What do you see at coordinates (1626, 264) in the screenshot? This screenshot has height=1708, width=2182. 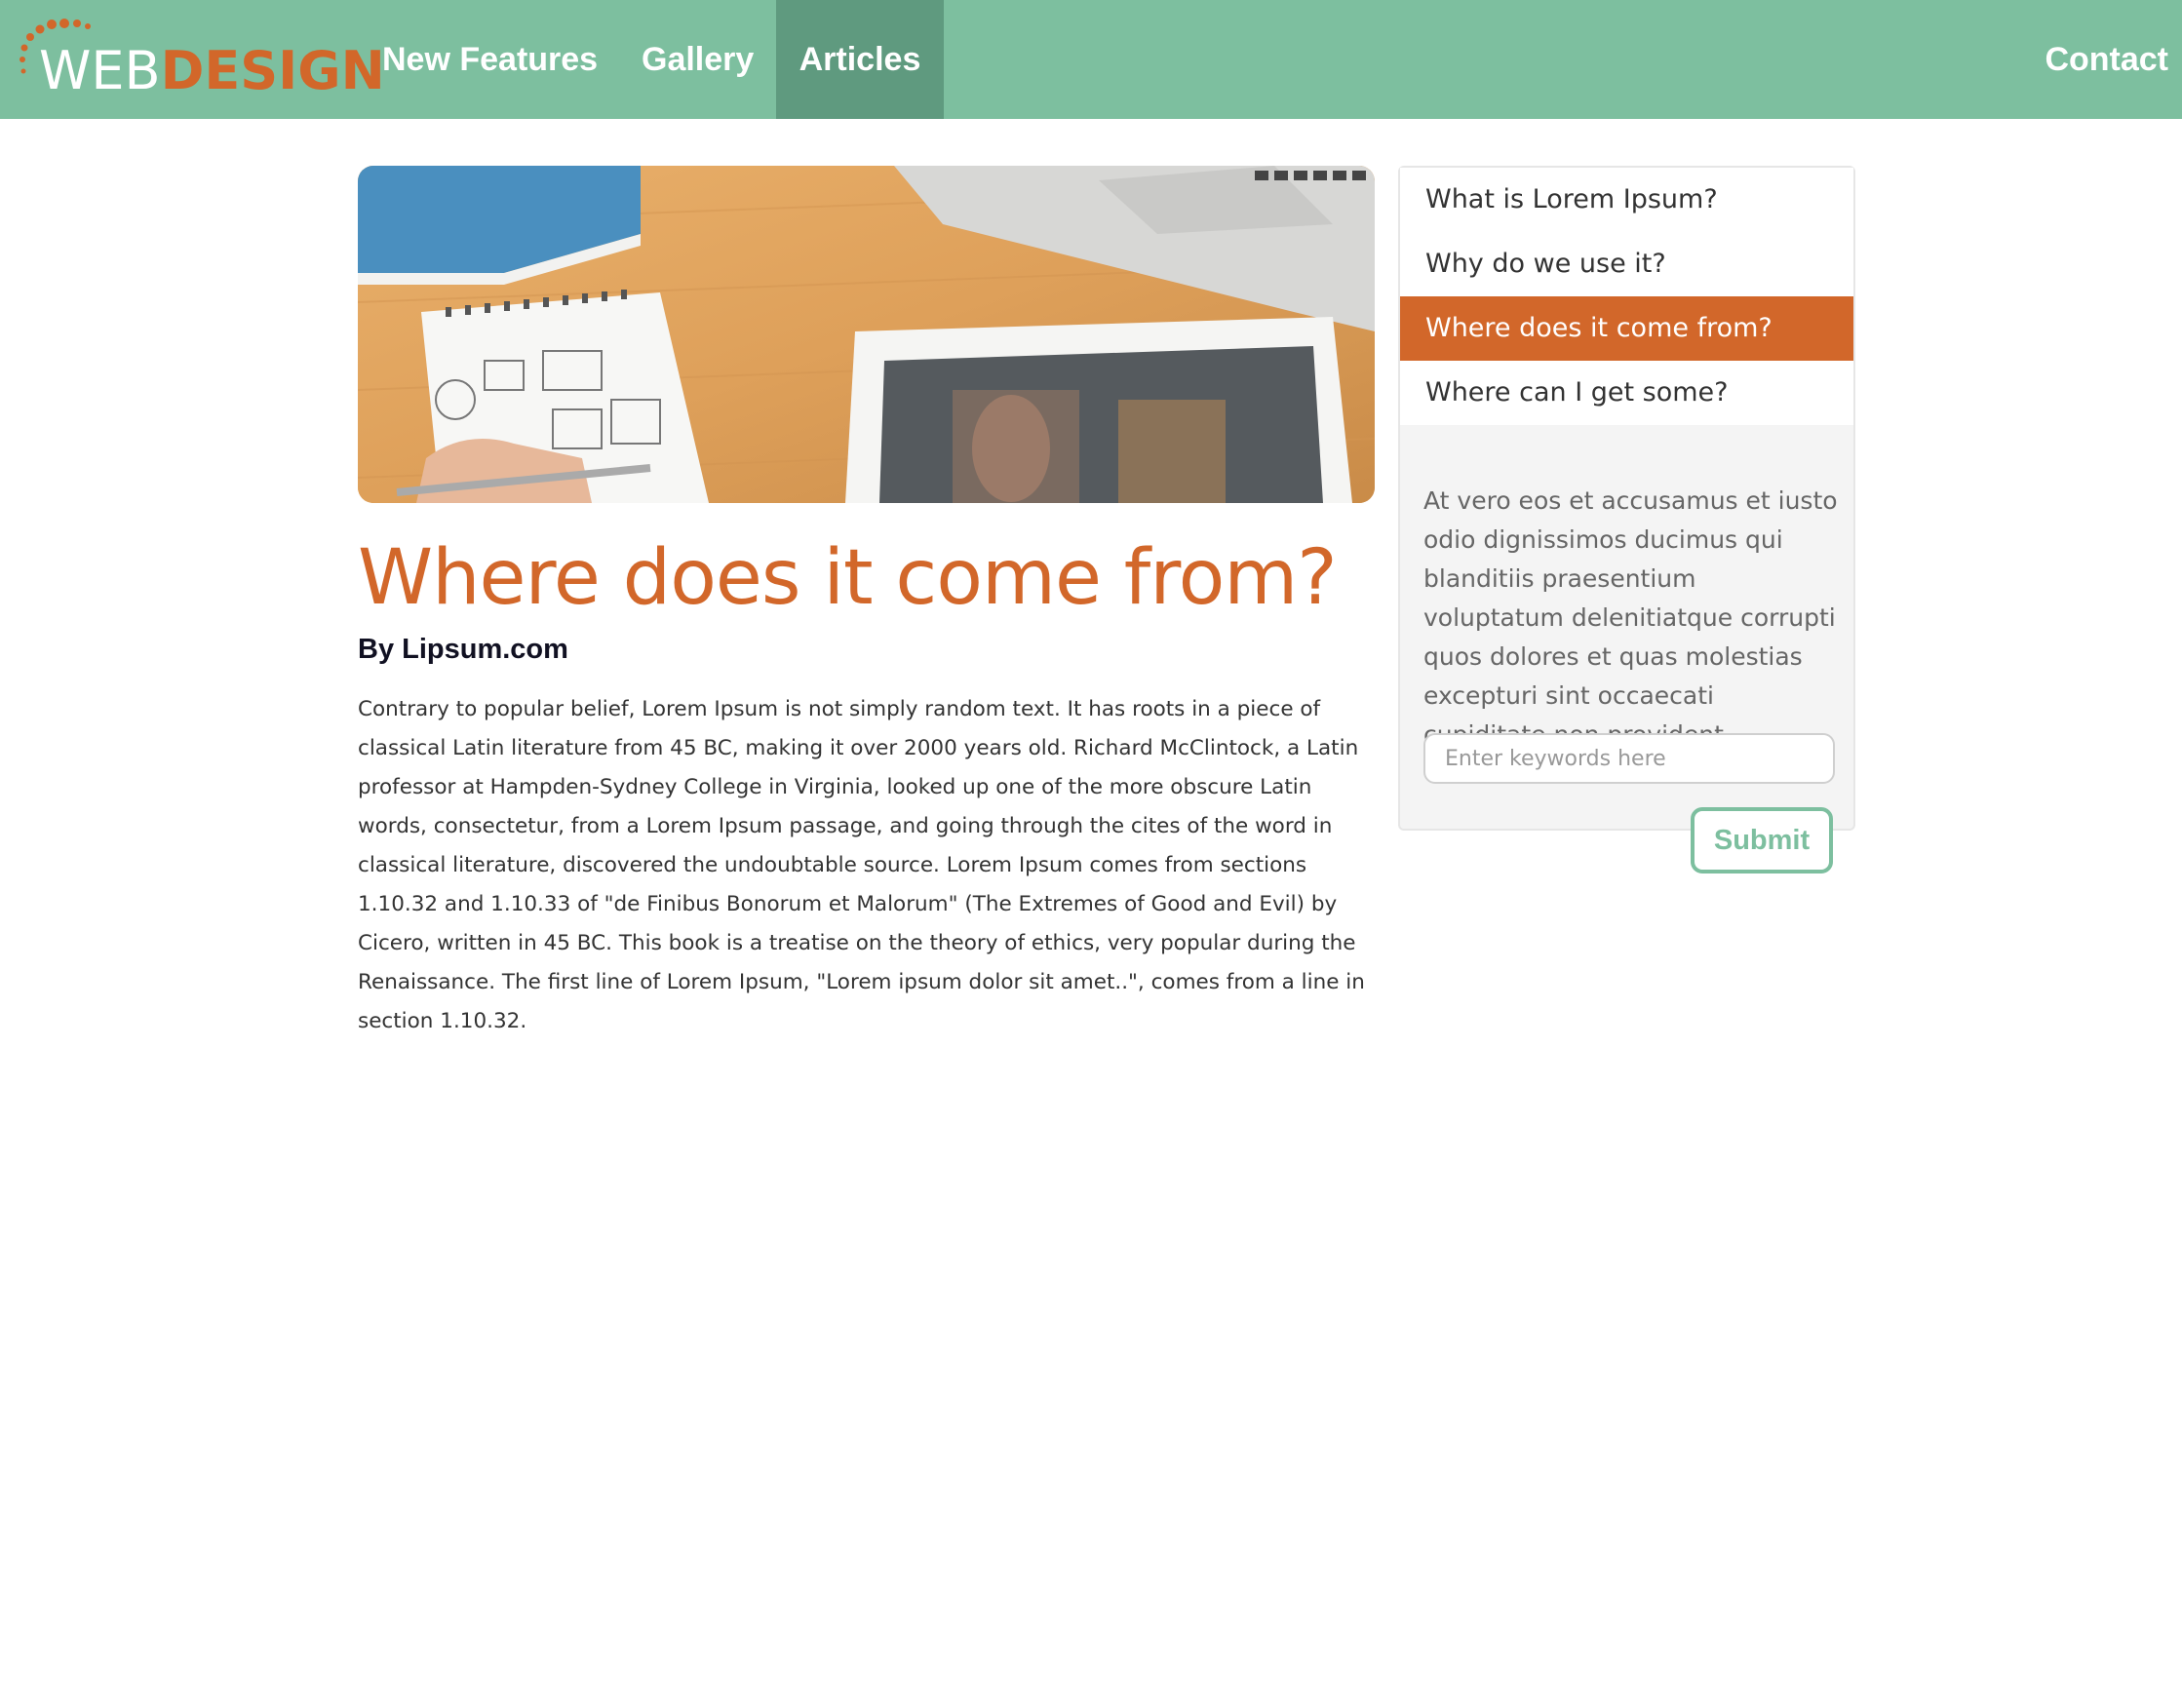 I see `sidebar-item-why-do-we-use-it: Why do we use it?` at bounding box center [1626, 264].